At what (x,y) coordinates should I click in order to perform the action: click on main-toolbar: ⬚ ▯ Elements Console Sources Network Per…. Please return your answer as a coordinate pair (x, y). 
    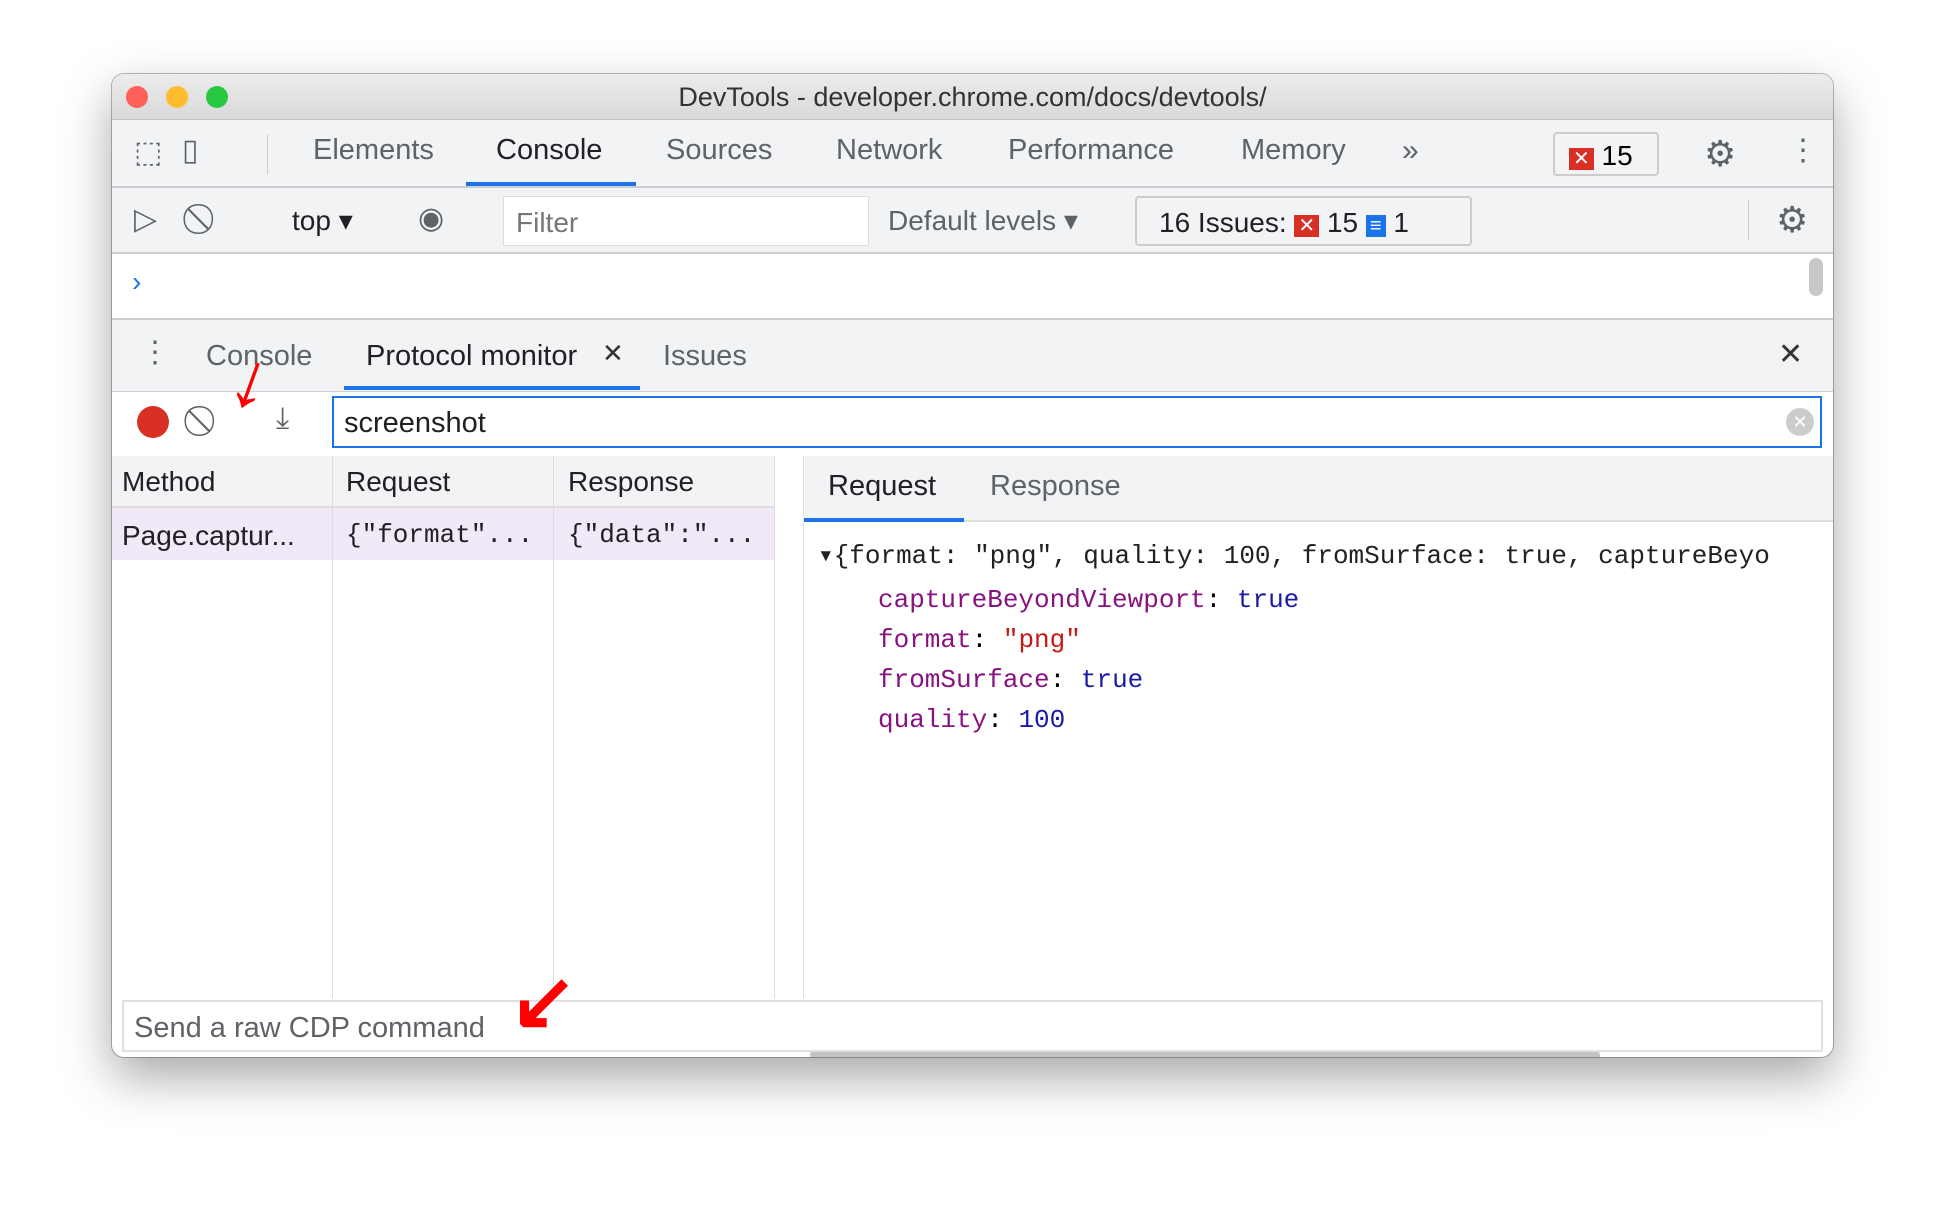
    Looking at the image, I should click on (972, 154).